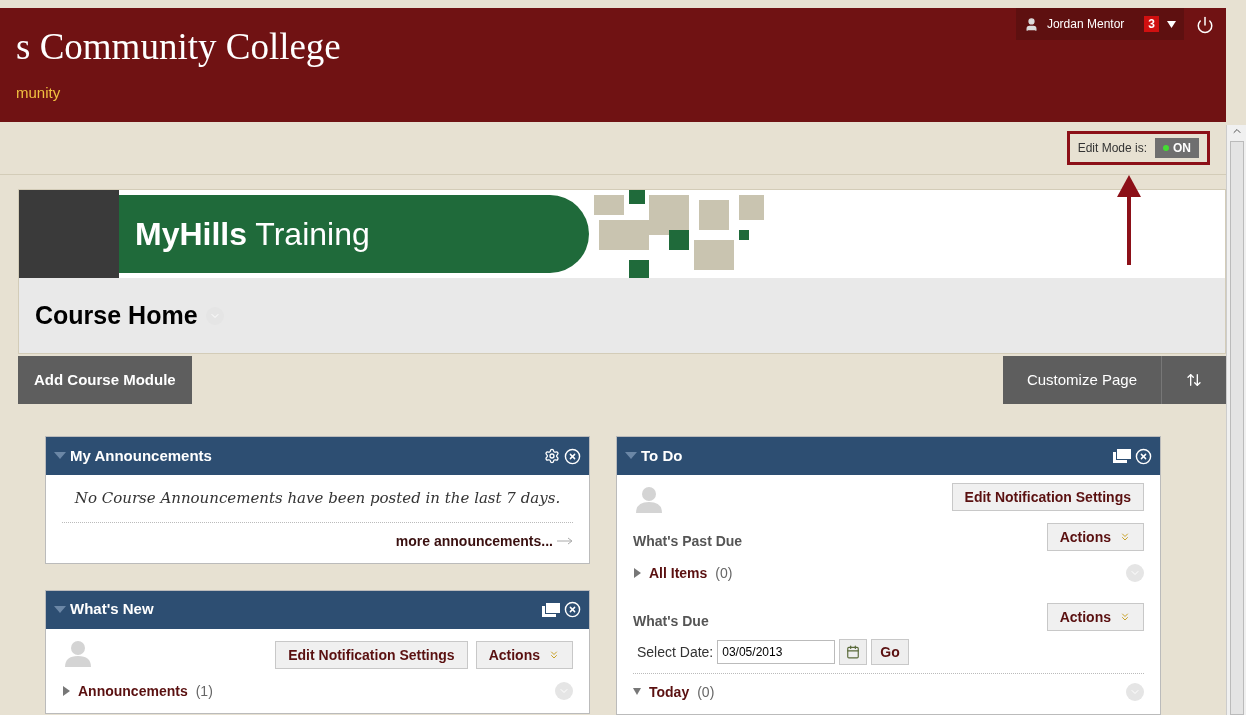 The width and height of the screenshot is (1246, 715). What do you see at coordinates (105, 380) in the screenshot?
I see `add-module-button: Add Course Module` at bounding box center [105, 380].